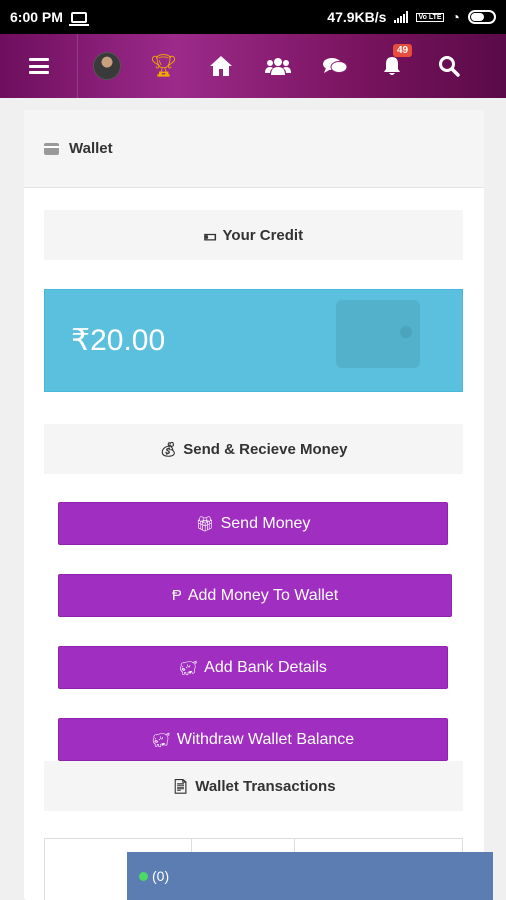 Image resolution: width=506 pixels, height=900 pixels. I want to click on trophy-button: 🏆︎, so click(163, 66).